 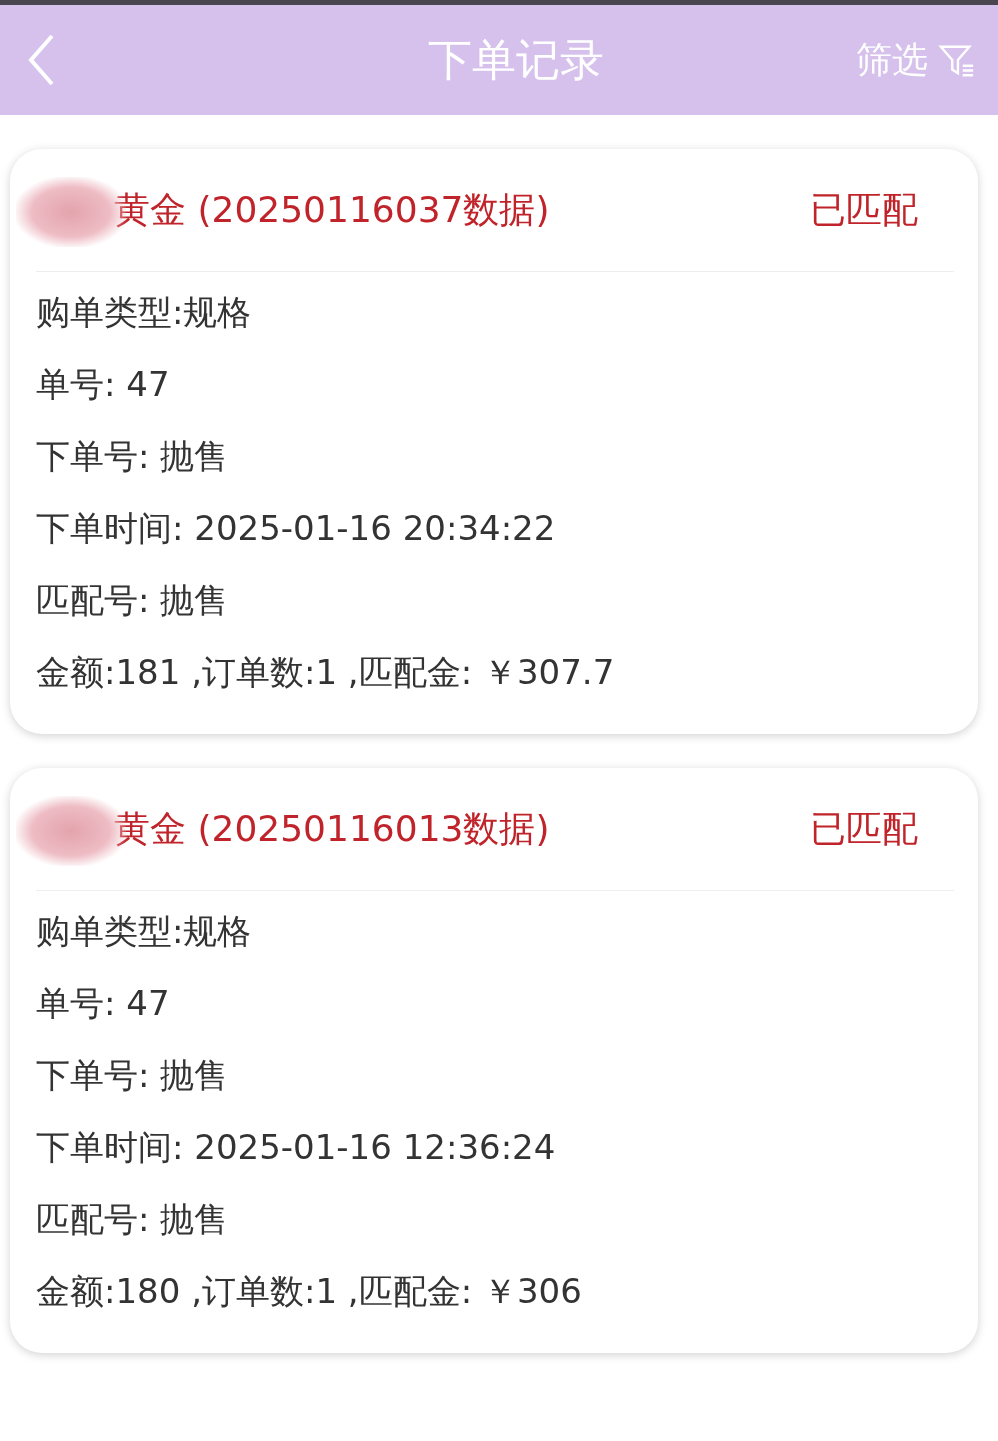 What do you see at coordinates (516, 59) in the screenshot?
I see `page-title: 下单记录` at bounding box center [516, 59].